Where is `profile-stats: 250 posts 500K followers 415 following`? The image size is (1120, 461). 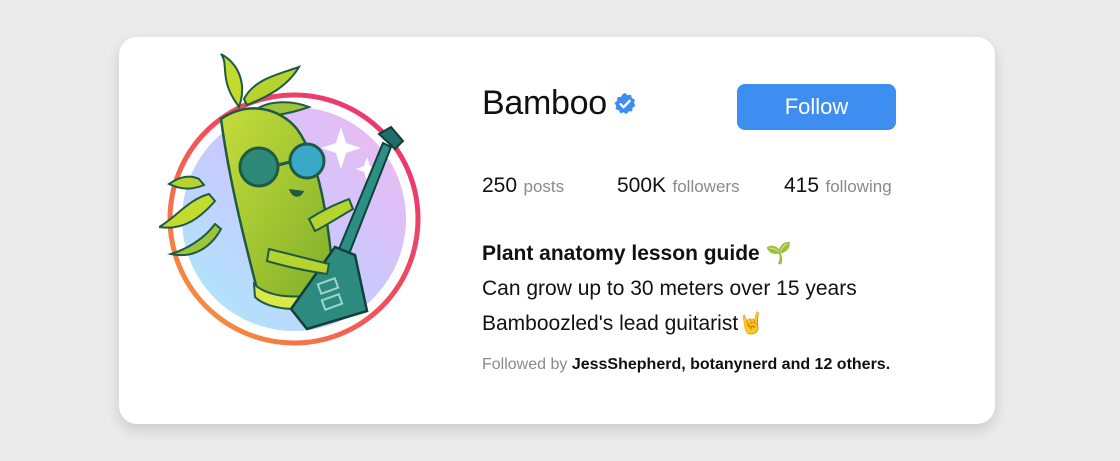 profile-stats: 250 posts 500K followers 415 following is located at coordinates (712, 189).